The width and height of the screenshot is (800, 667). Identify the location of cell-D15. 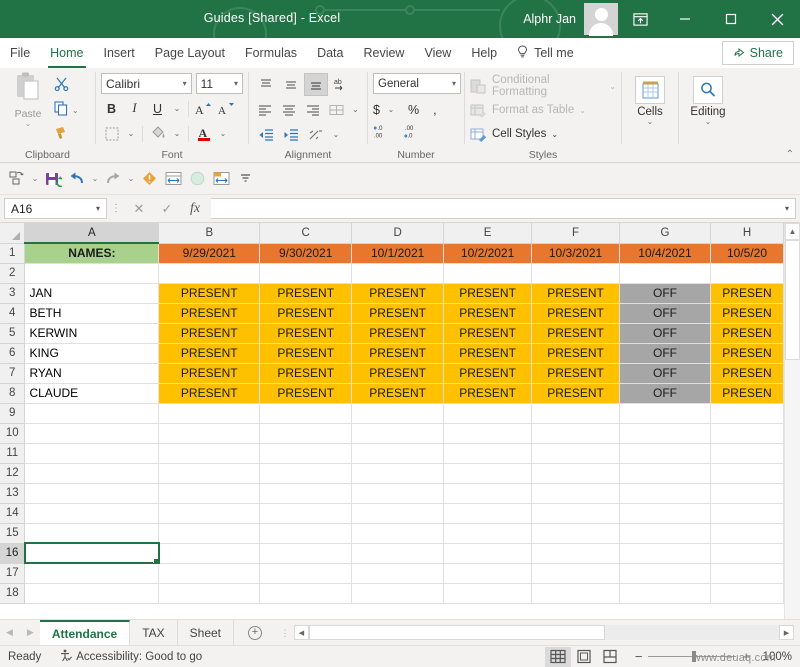
(398, 533).